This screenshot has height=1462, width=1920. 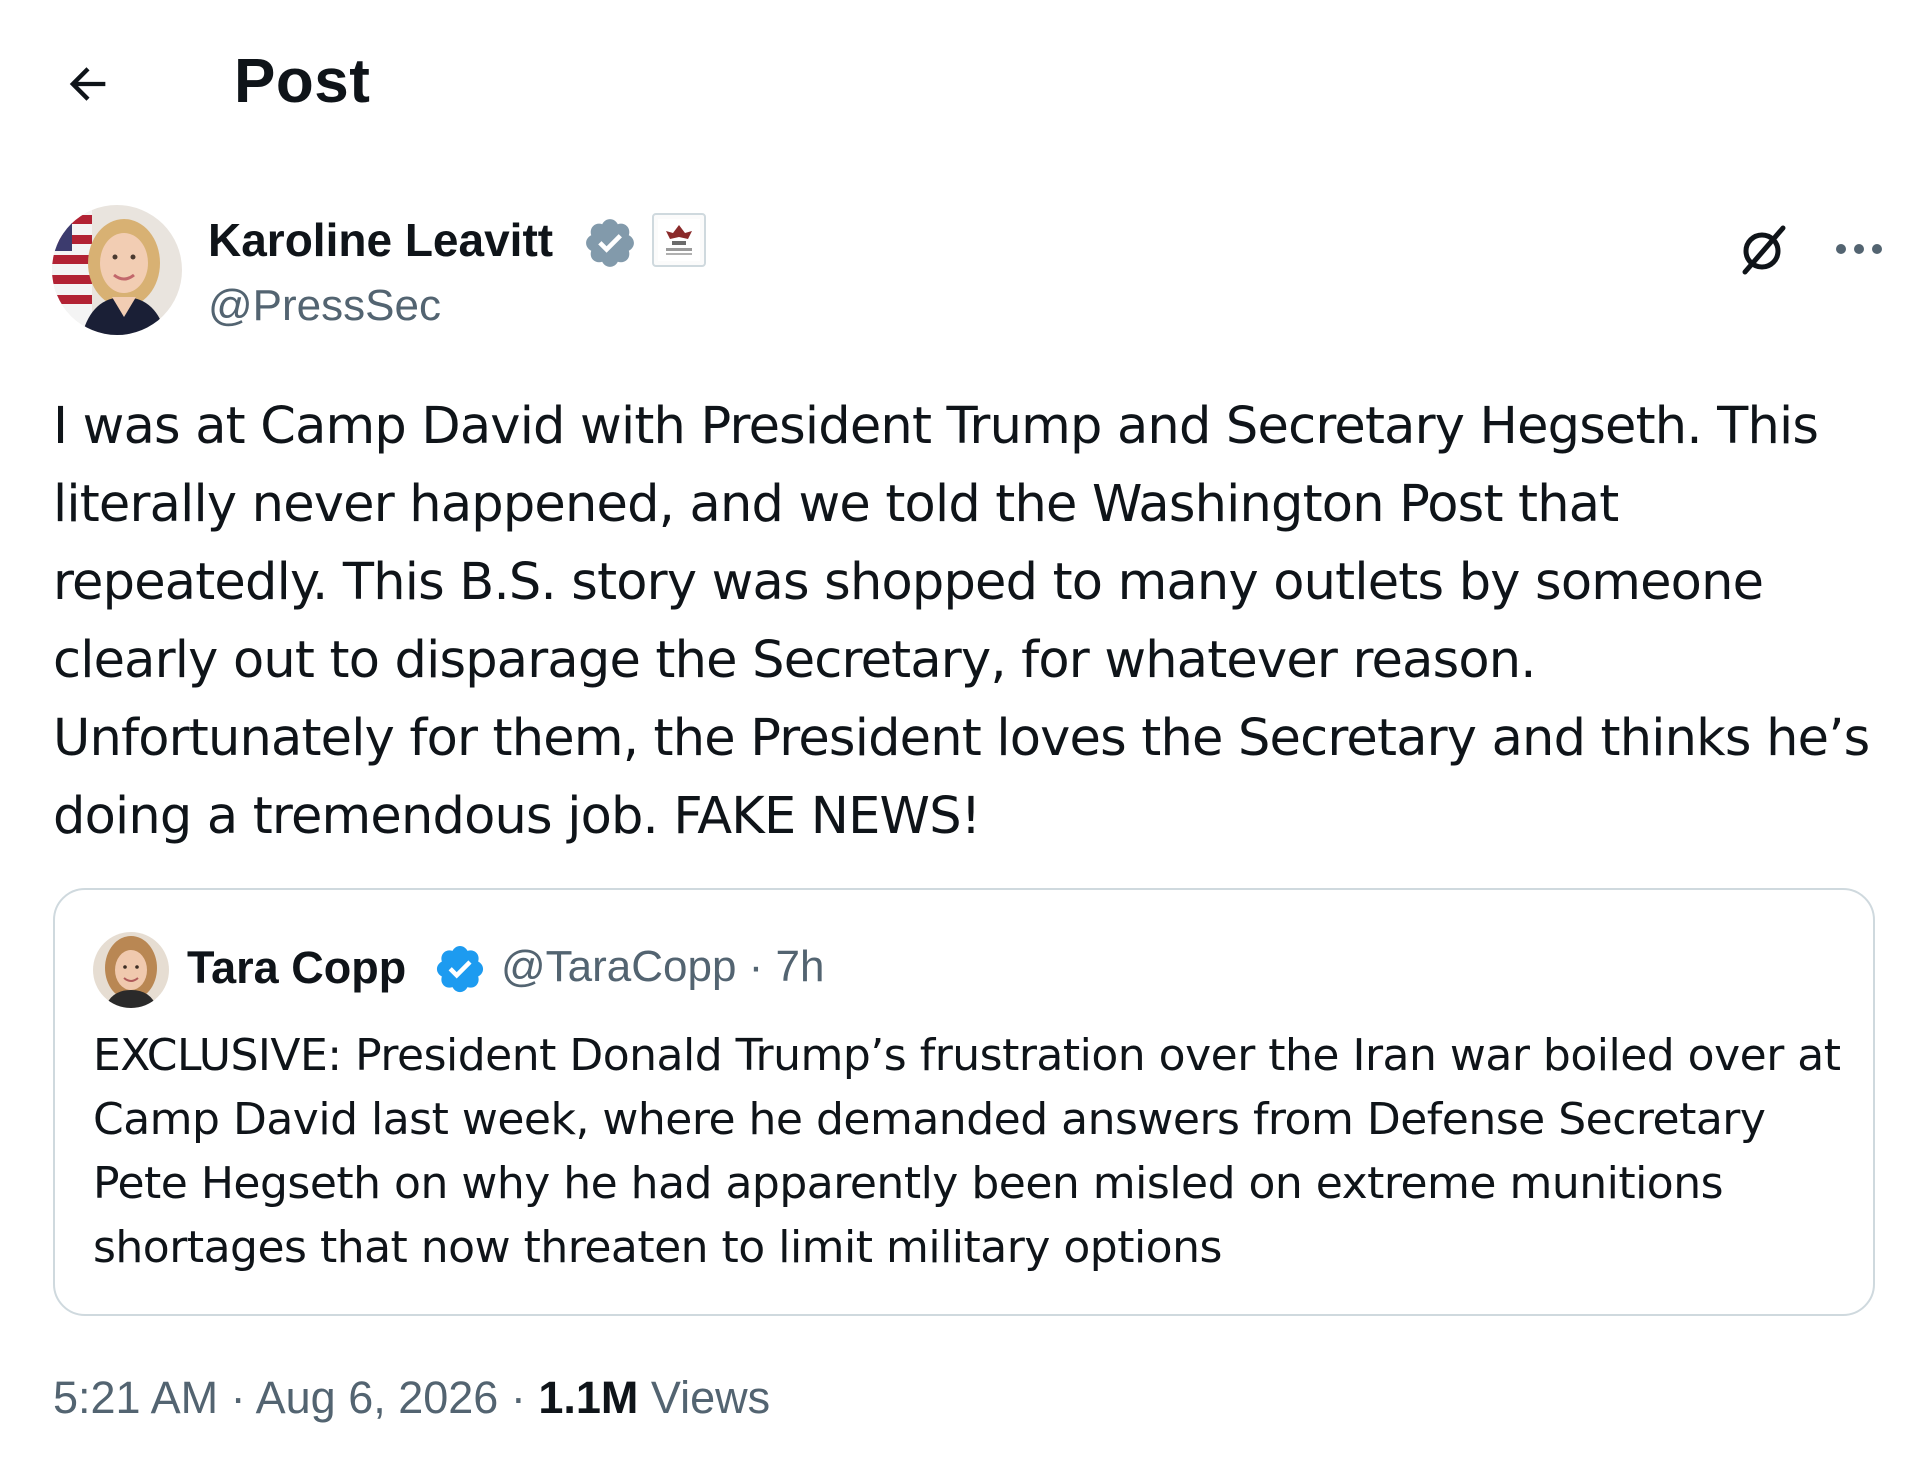 What do you see at coordinates (296, 968) in the screenshot?
I see `quoted-author-name: Tara Copp` at bounding box center [296, 968].